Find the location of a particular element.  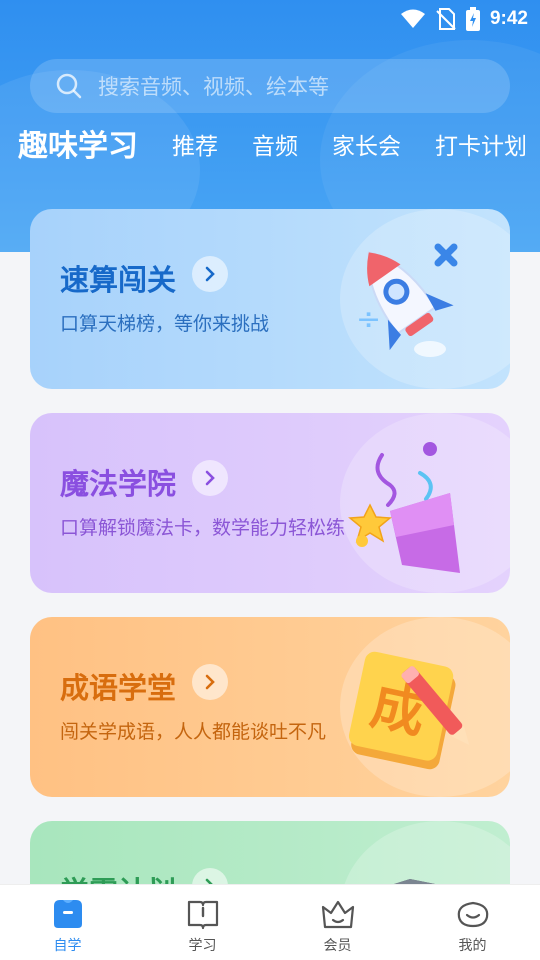

nav-member: 会员 is located at coordinates (337, 922).